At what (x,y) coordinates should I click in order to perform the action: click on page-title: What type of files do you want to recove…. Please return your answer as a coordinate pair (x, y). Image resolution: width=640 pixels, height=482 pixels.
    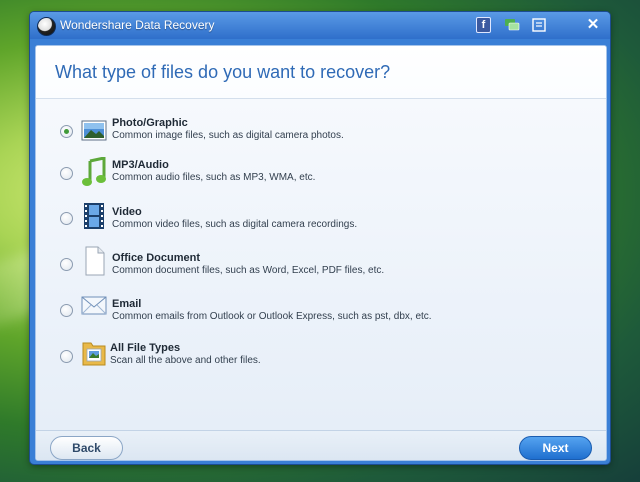
    Looking at the image, I should click on (223, 72).